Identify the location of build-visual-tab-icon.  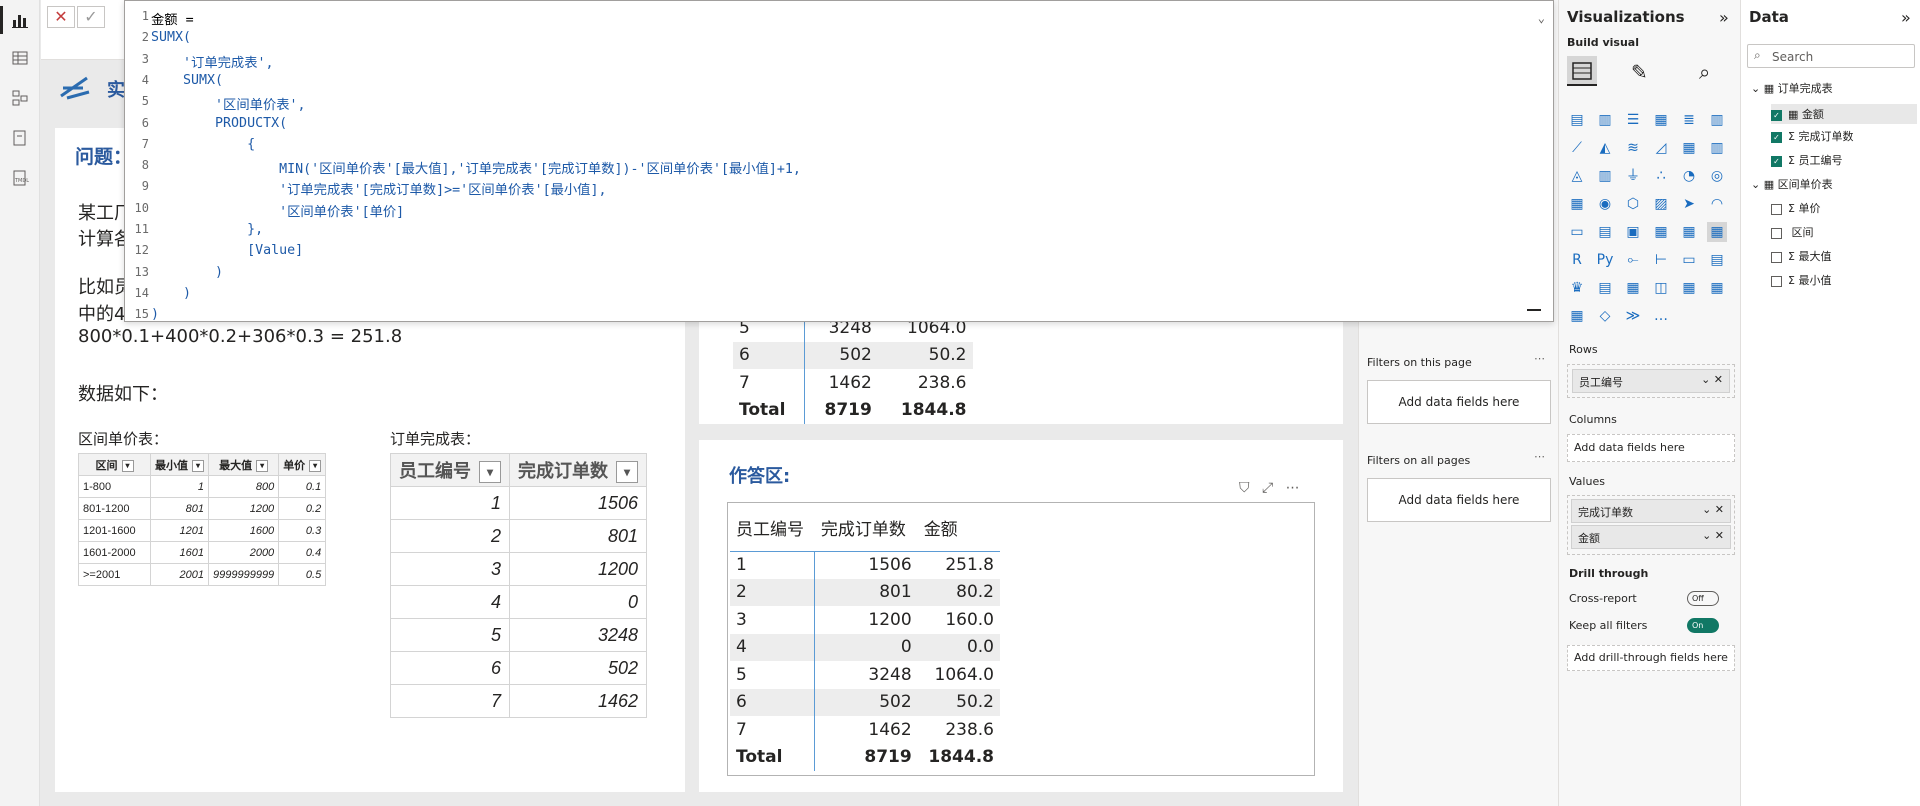
(1582, 71).